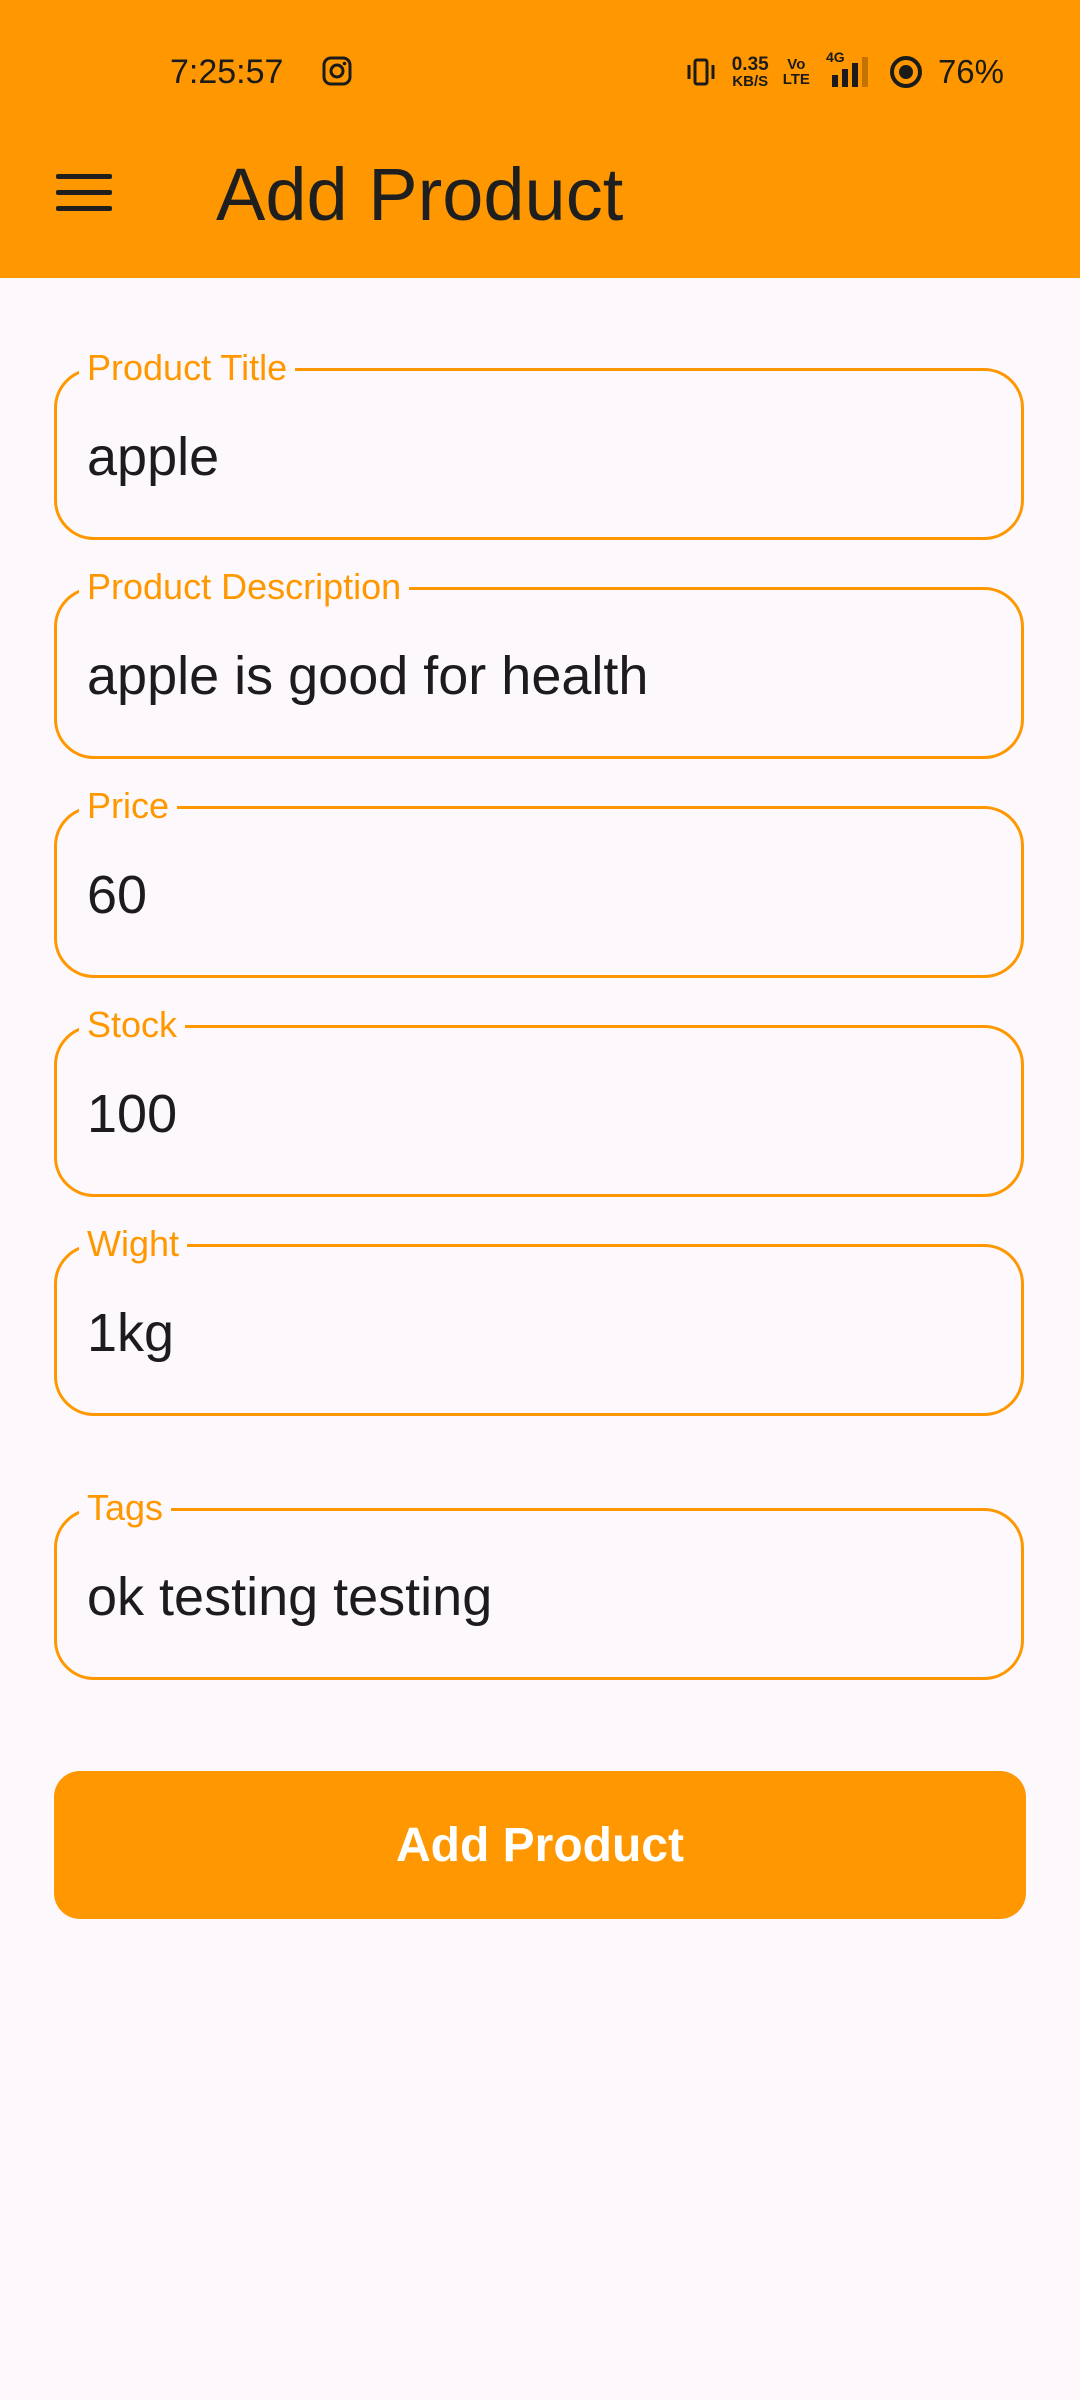 This screenshot has height=2400, width=1080. I want to click on tags-input: ok testing testing, so click(539, 1597).